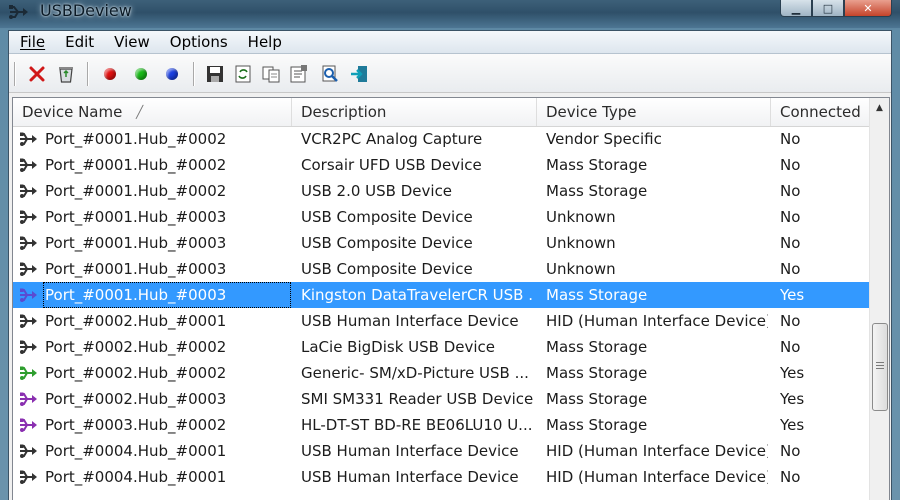  Describe the element at coordinates (243, 74) in the screenshot. I see `refresh-button` at that location.